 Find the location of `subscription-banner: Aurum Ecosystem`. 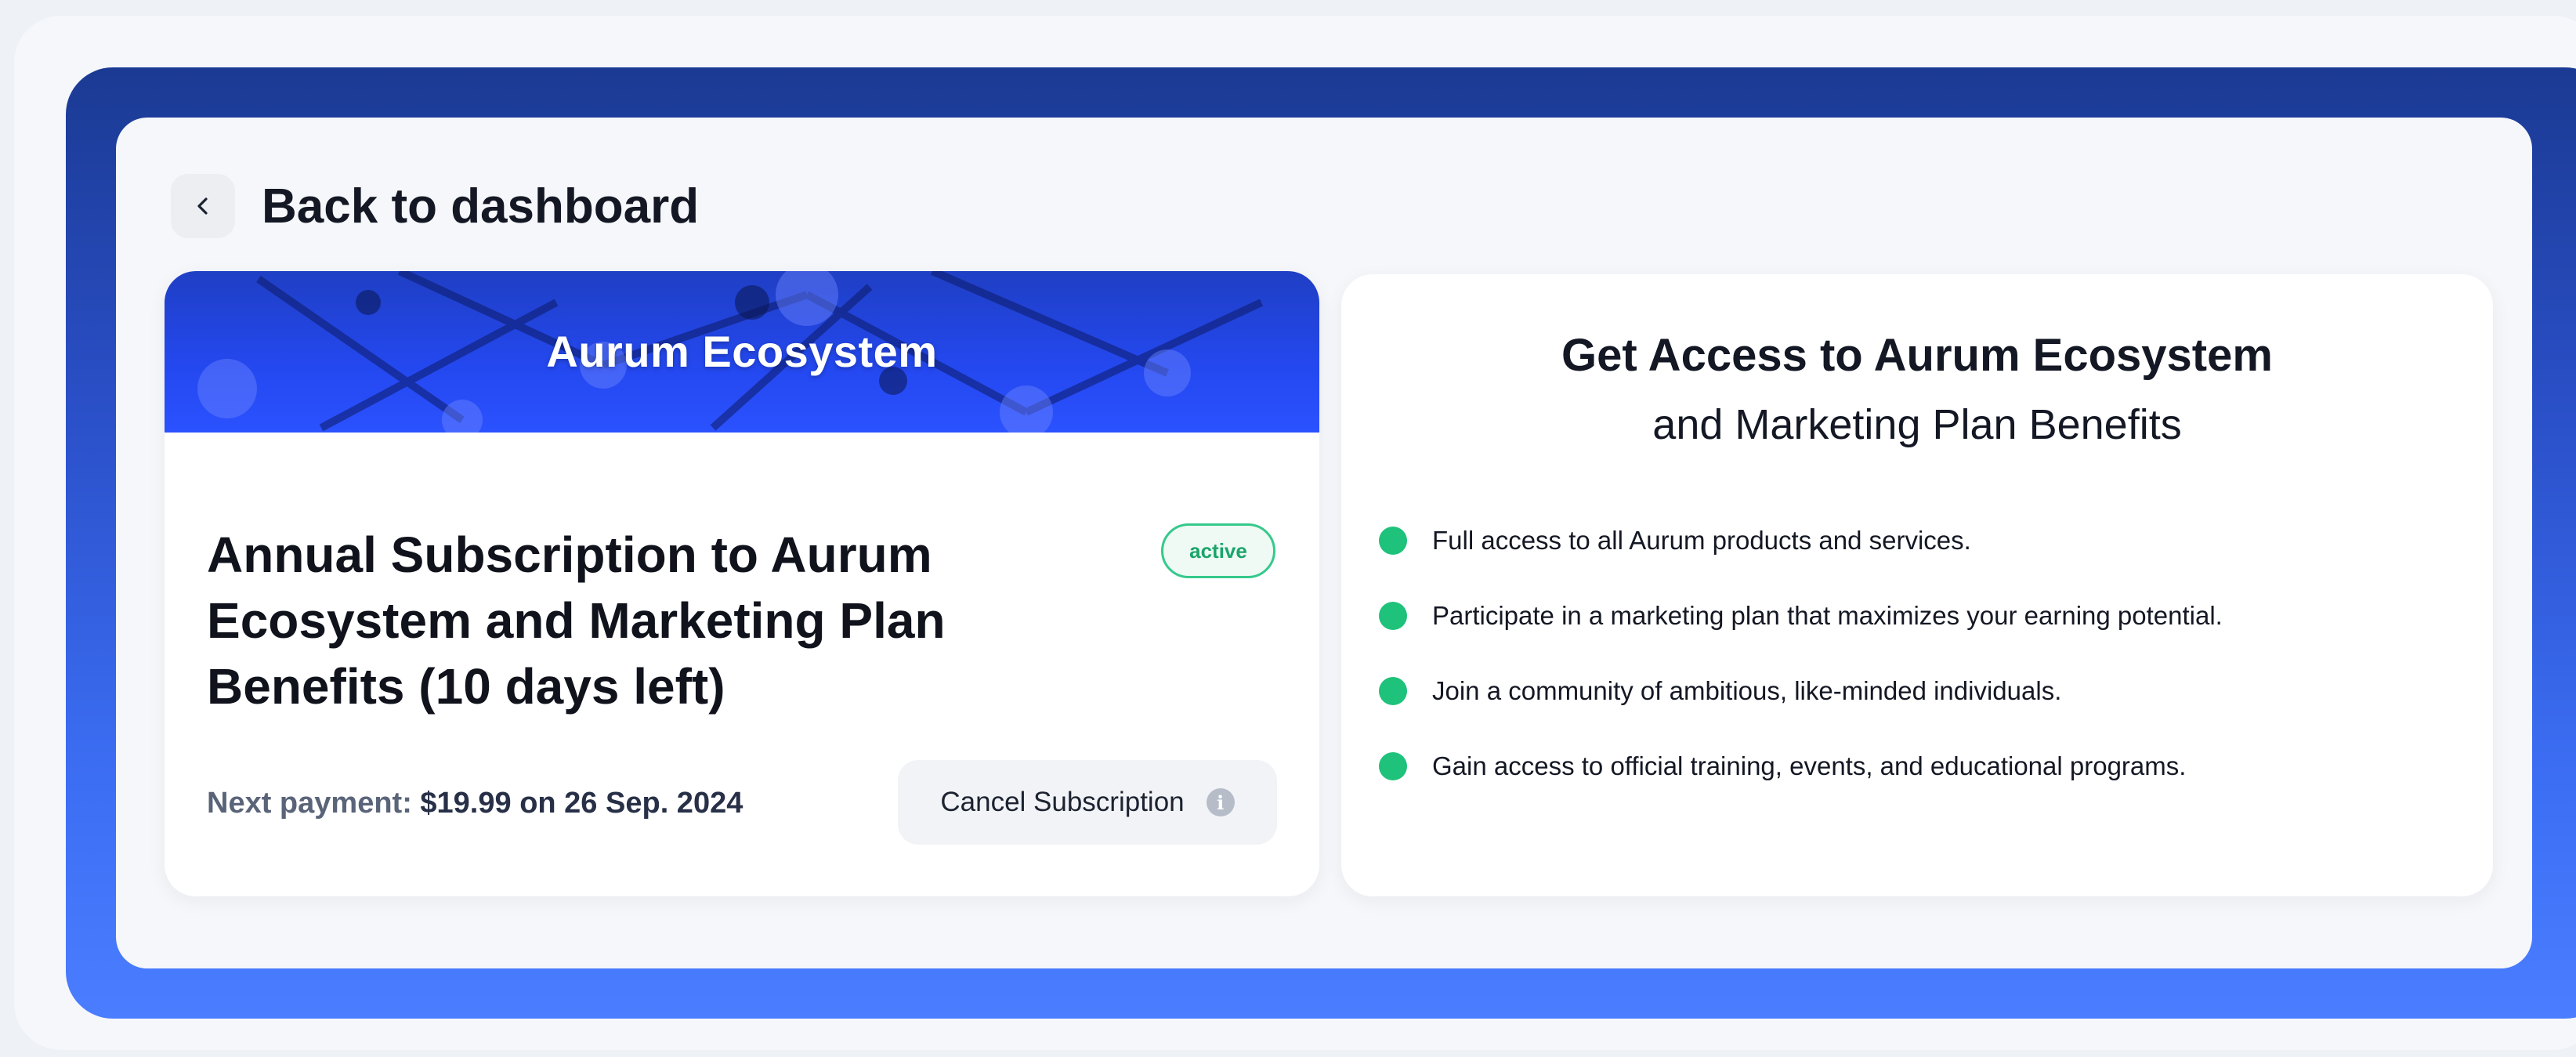

subscription-banner: Aurum Ecosystem is located at coordinates (742, 352).